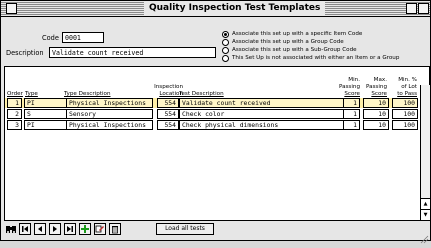 The image size is (431, 248). I want to click on delete-record-icon, so click(115, 229).